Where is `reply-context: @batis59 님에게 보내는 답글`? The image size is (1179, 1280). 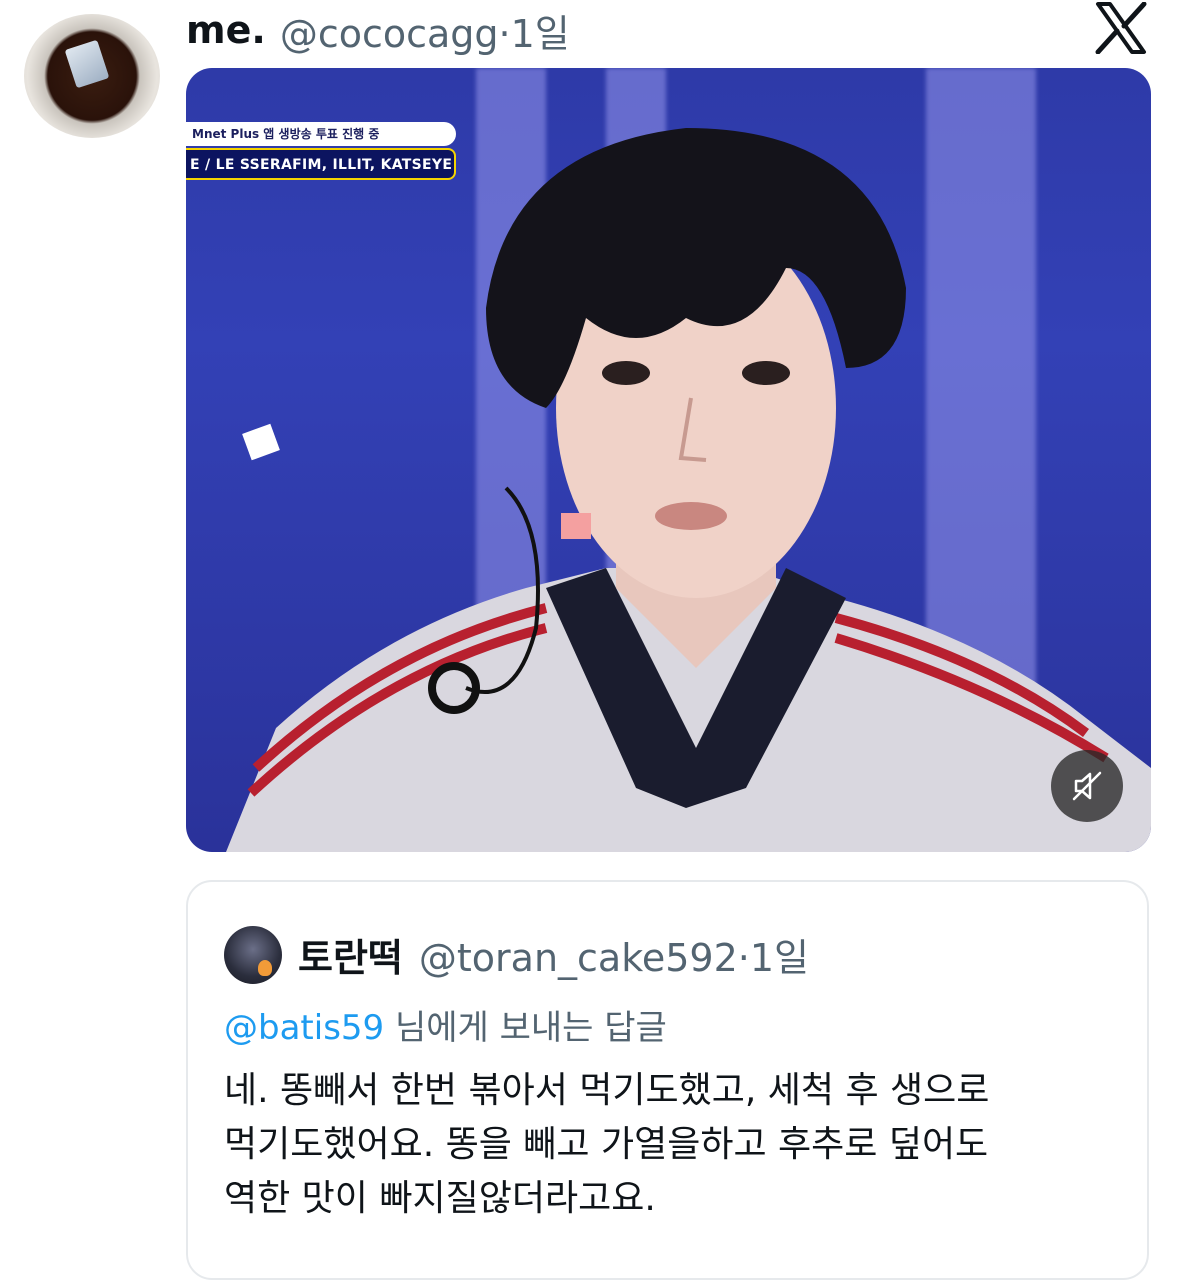
reply-context: @batis59 님에게 보내는 답글 is located at coordinates (445, 1024).